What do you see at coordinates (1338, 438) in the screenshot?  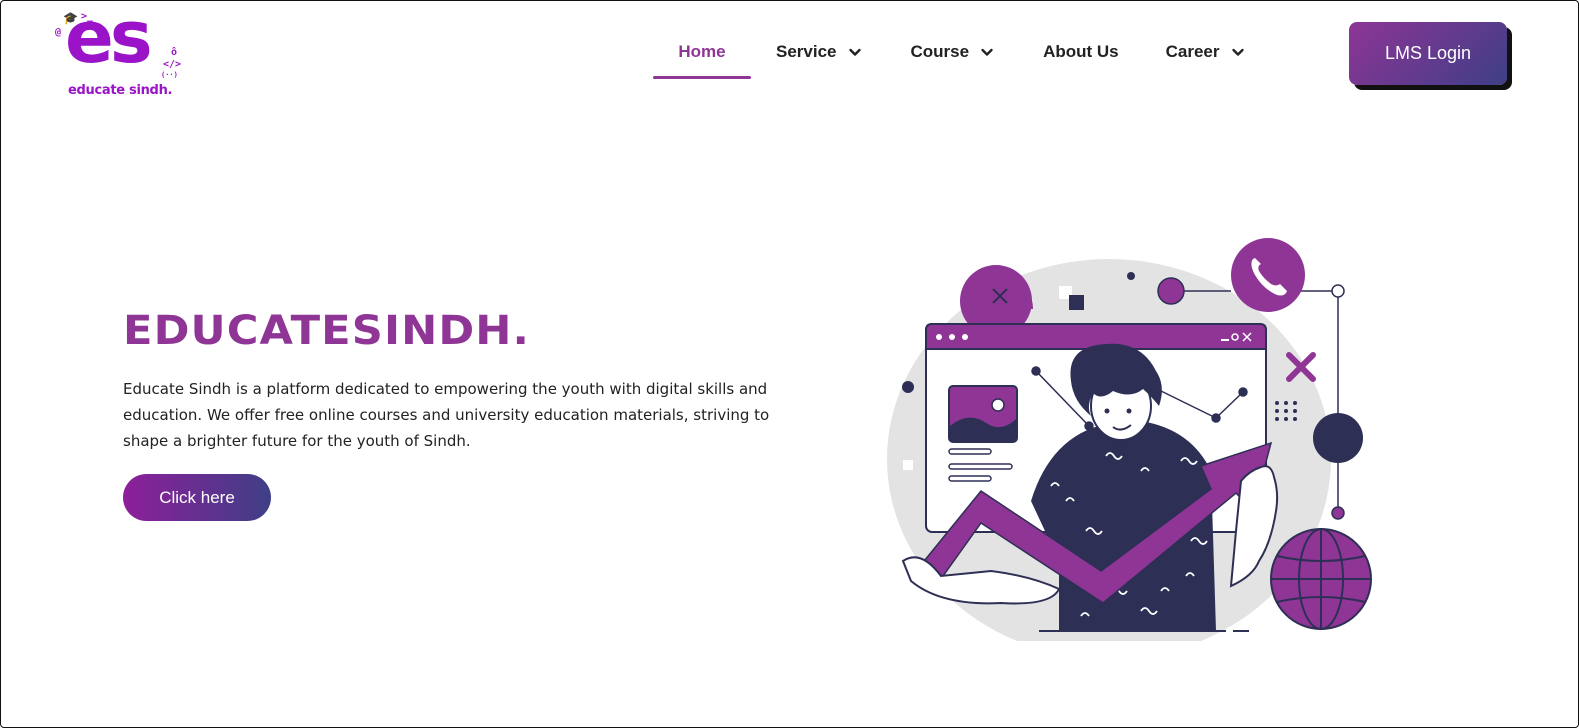 I see `decor-circle` at bounding box center [1338, 438].